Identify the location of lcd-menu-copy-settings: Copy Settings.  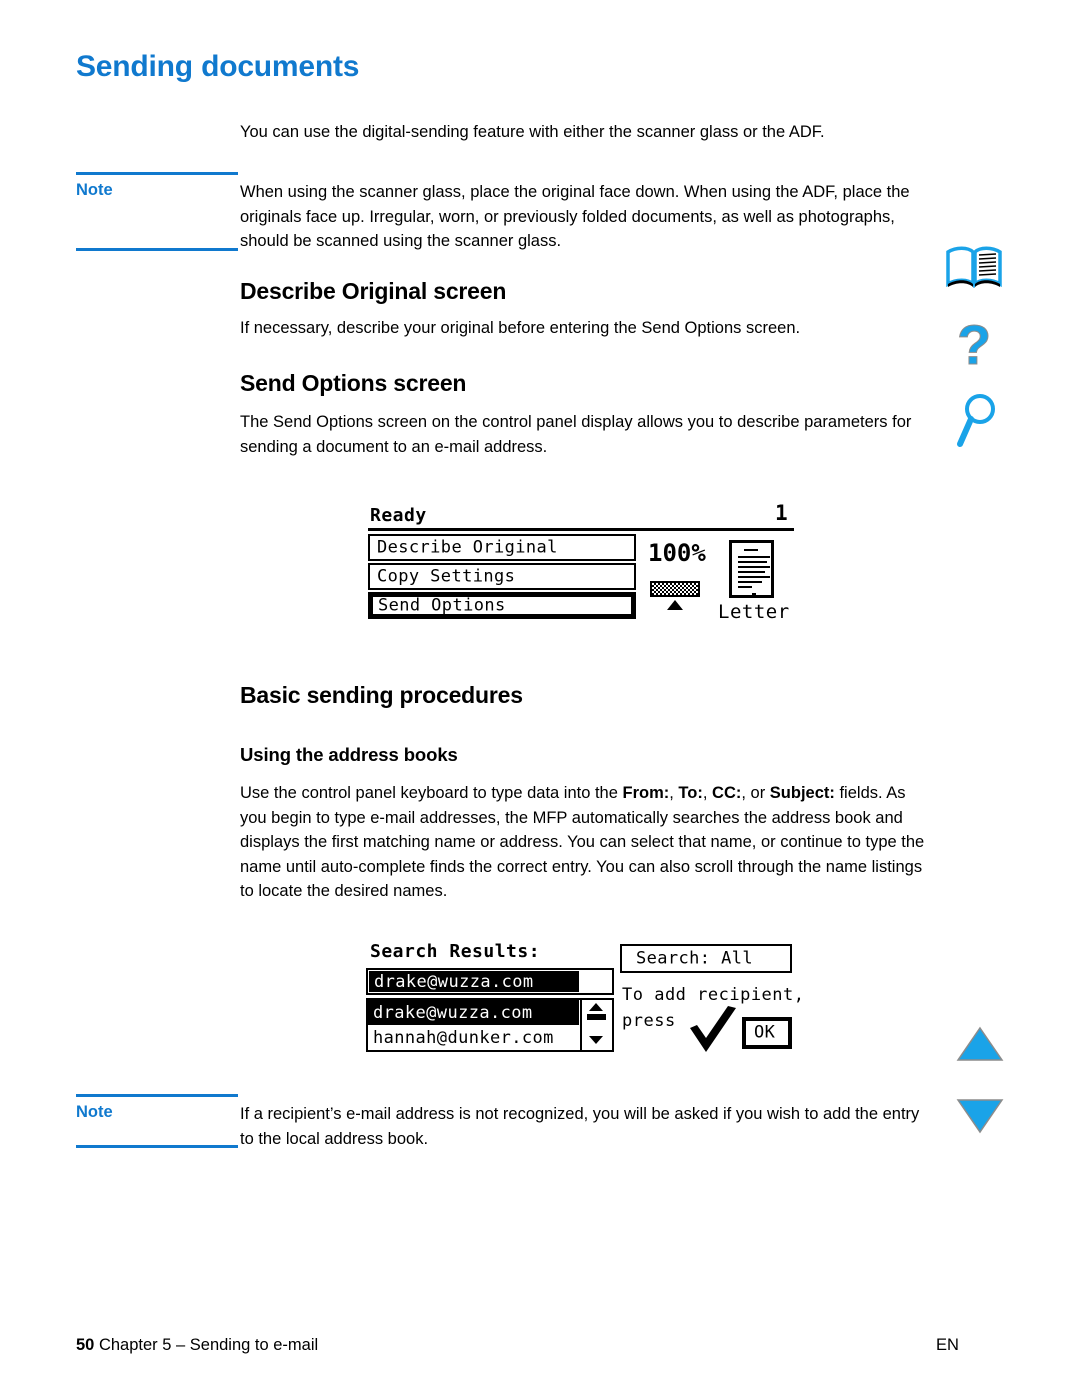
(502, 576).